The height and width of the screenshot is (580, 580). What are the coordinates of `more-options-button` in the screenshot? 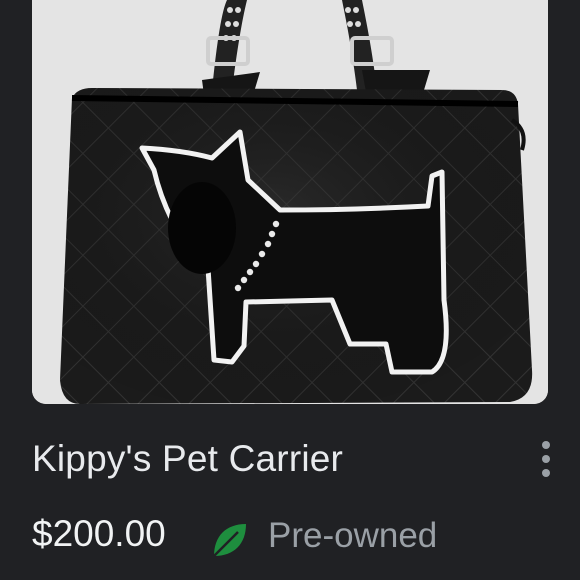 It's located at (546, 459).